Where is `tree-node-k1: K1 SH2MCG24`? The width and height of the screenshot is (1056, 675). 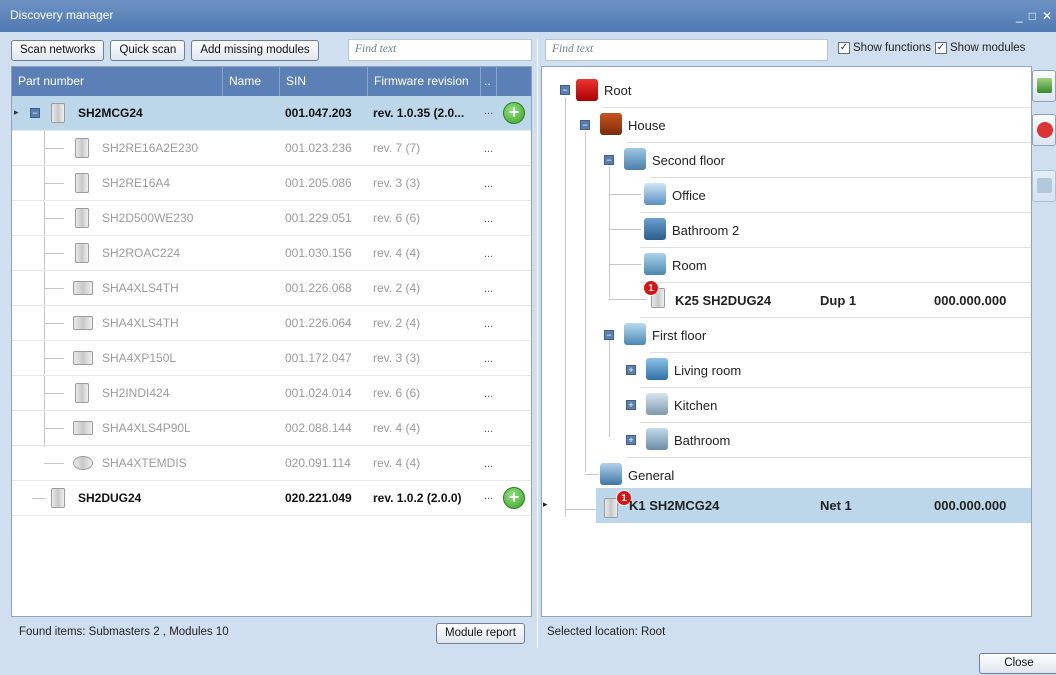 tree-node-k1: K1 SH2MCG24 is located at coordinates (674, 505).